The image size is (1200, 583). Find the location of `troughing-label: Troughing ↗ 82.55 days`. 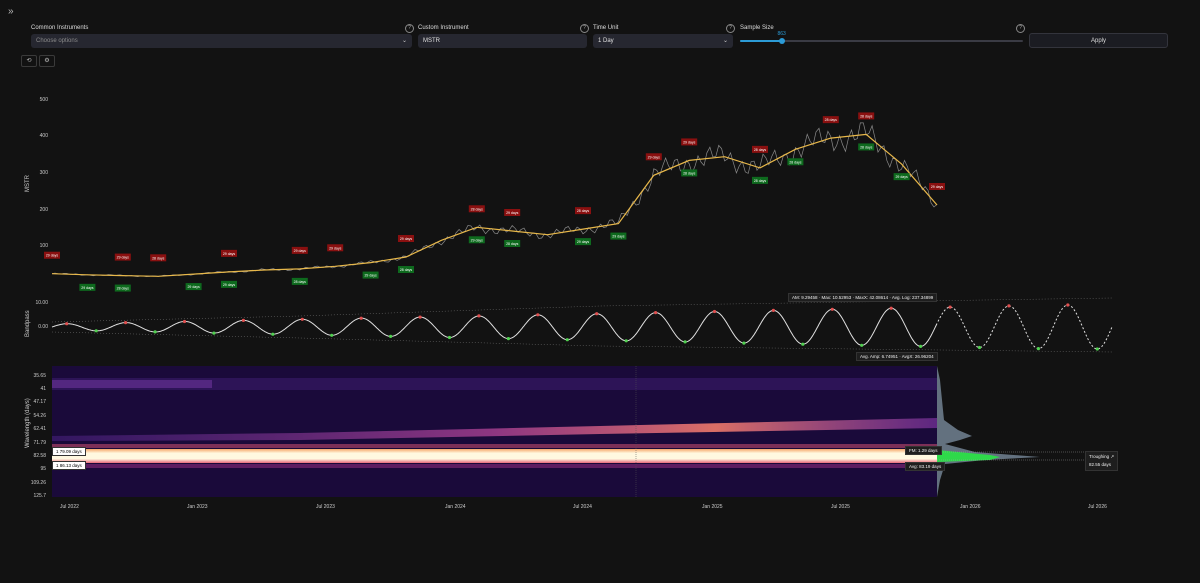

troughing-label: Troughing ↗ 82.55 days is located at coordinates (1102, 461).